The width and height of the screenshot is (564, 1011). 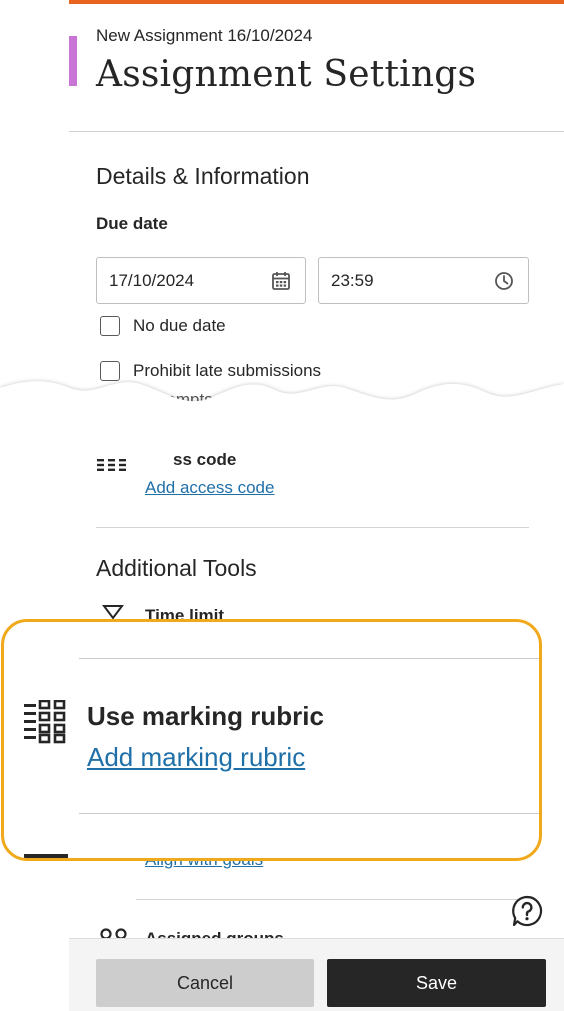 What do you see at coordinates (332, 899) in the screenshot?
I see `goals-divider` at bounding box center [332, 899].